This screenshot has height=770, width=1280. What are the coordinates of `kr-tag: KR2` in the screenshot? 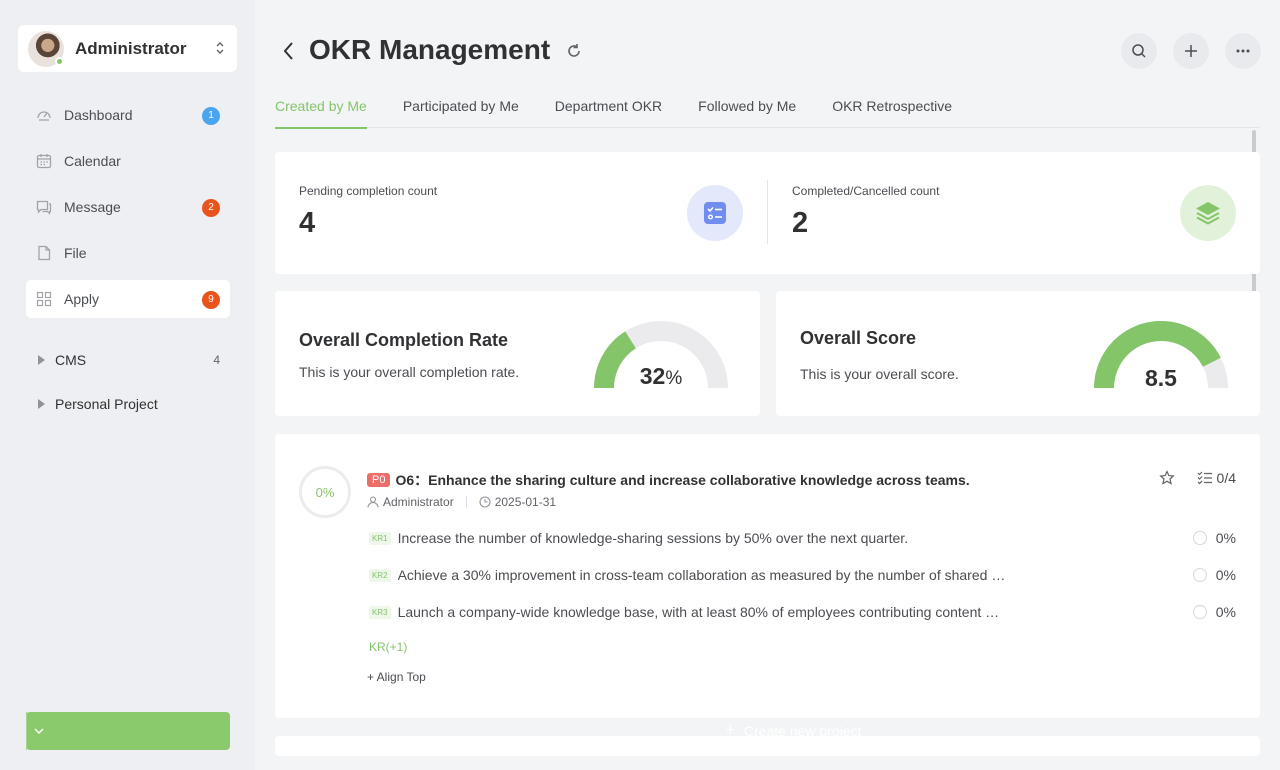 It's located at (380, 575).